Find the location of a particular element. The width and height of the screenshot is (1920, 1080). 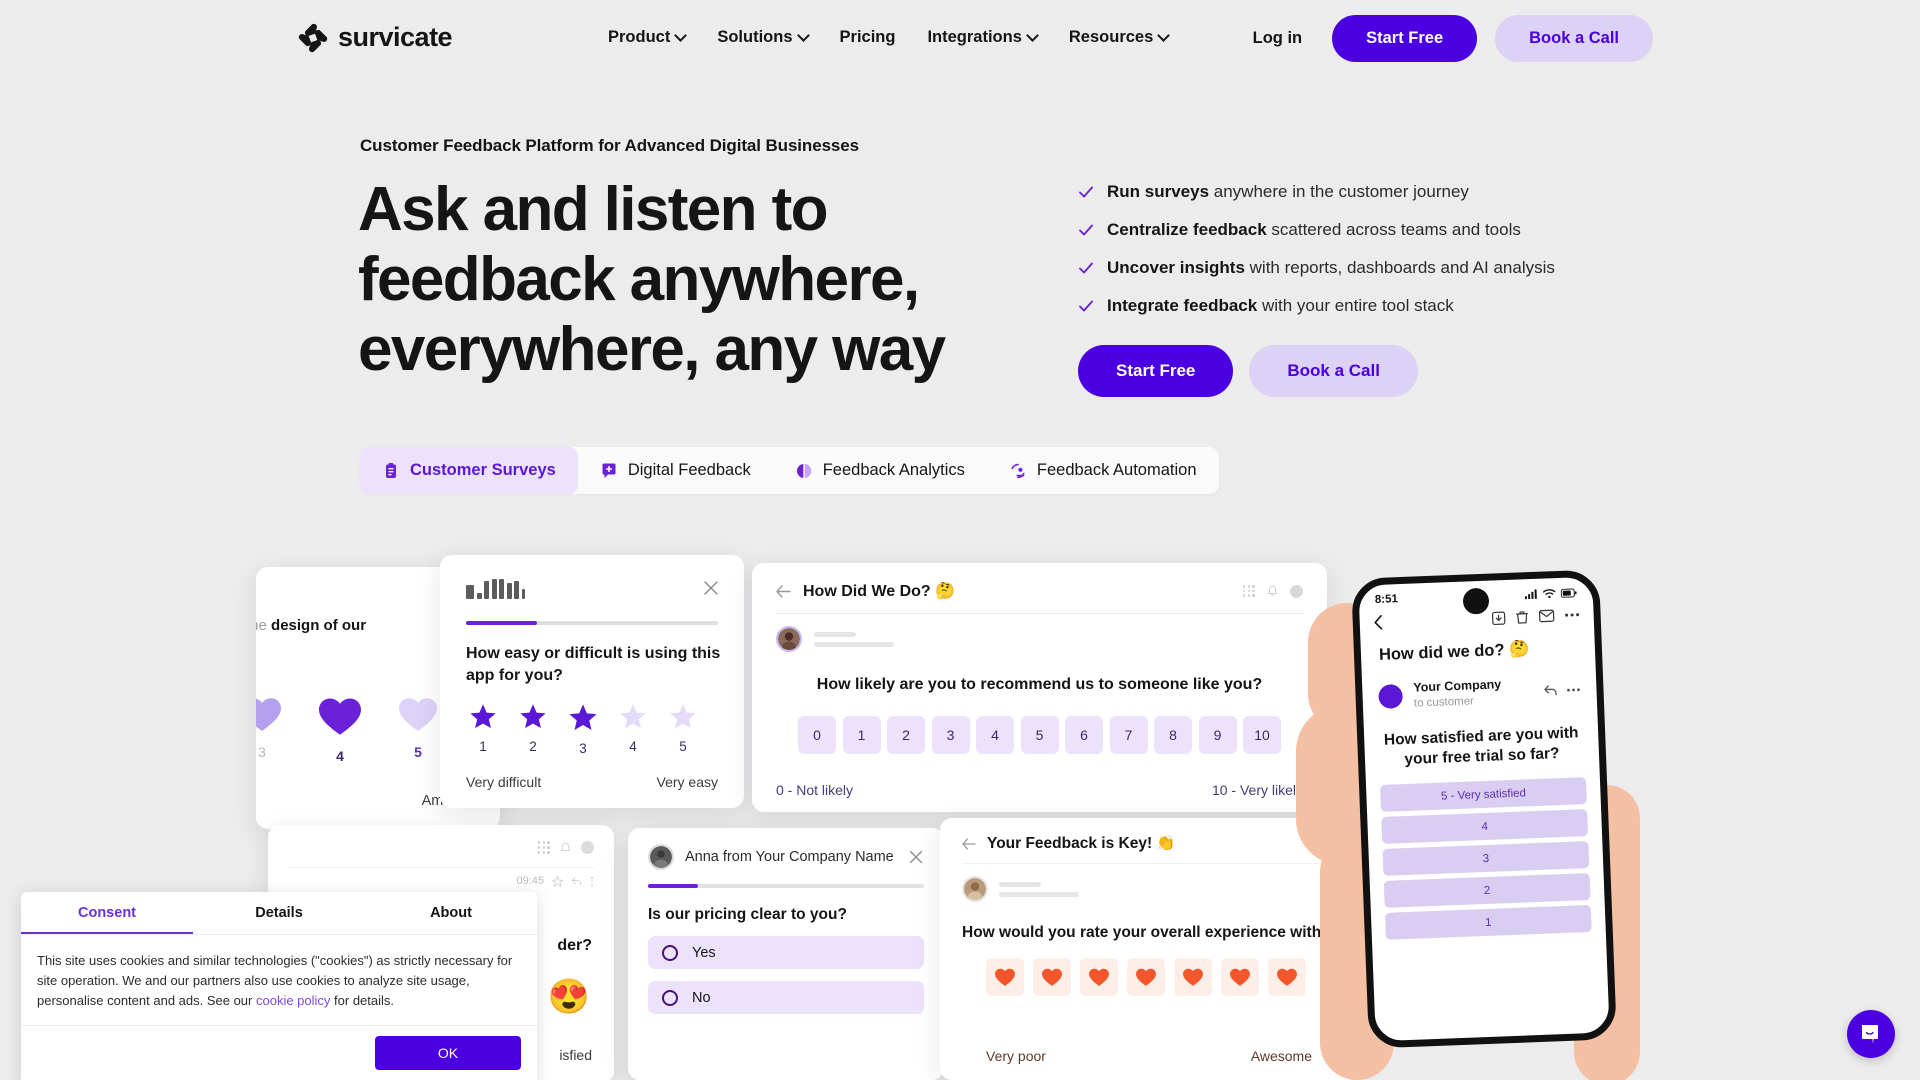

cookie-text-part2: for details. is located at coordinates (362, 1000).